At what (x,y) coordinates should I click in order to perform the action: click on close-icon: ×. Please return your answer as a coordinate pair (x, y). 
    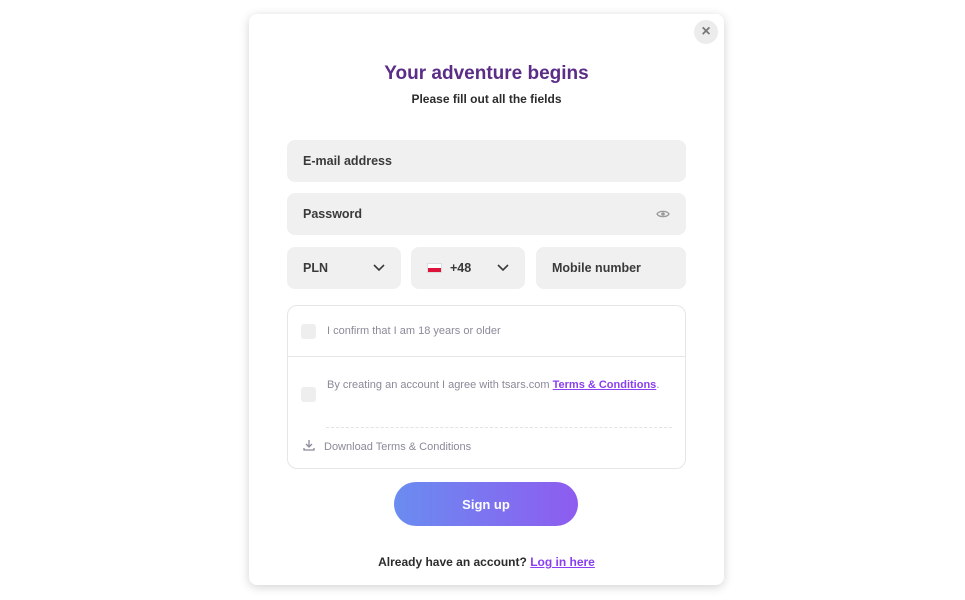
    Looking at the image, I should click on (706, 31).